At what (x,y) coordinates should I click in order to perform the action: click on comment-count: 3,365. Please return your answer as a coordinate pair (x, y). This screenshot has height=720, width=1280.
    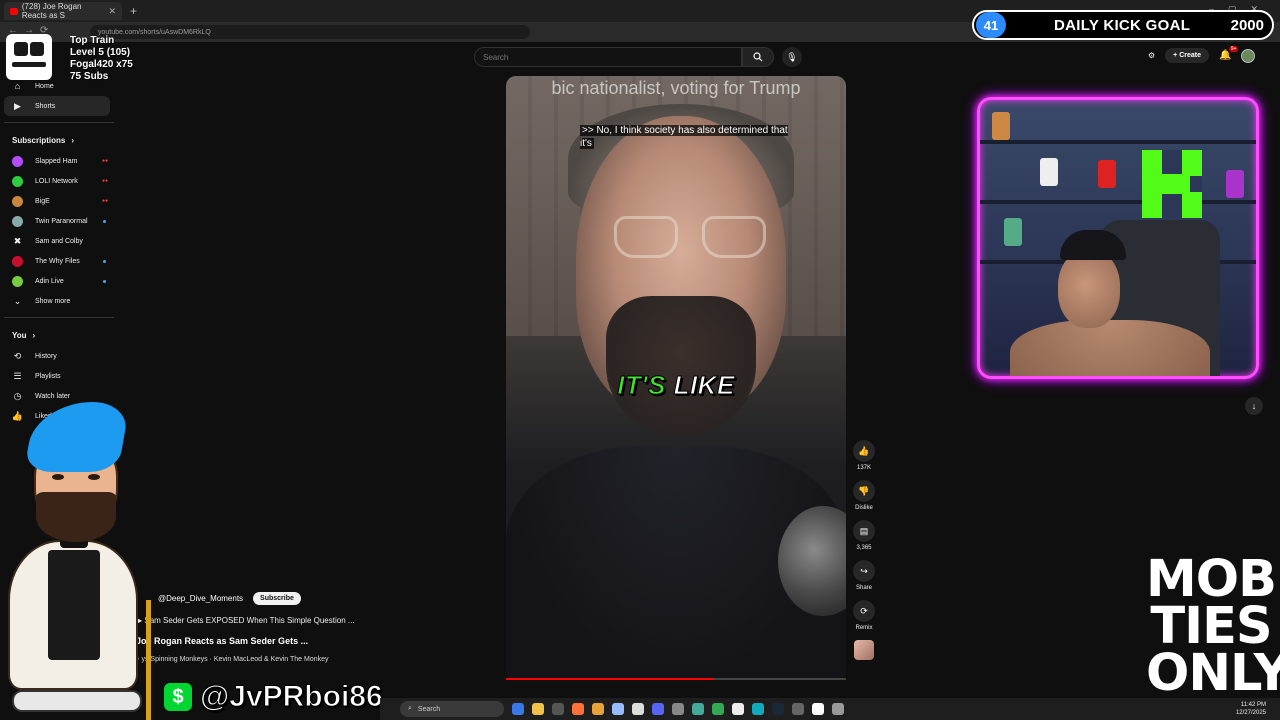
    Looking at the image, I should click on (864, 548).